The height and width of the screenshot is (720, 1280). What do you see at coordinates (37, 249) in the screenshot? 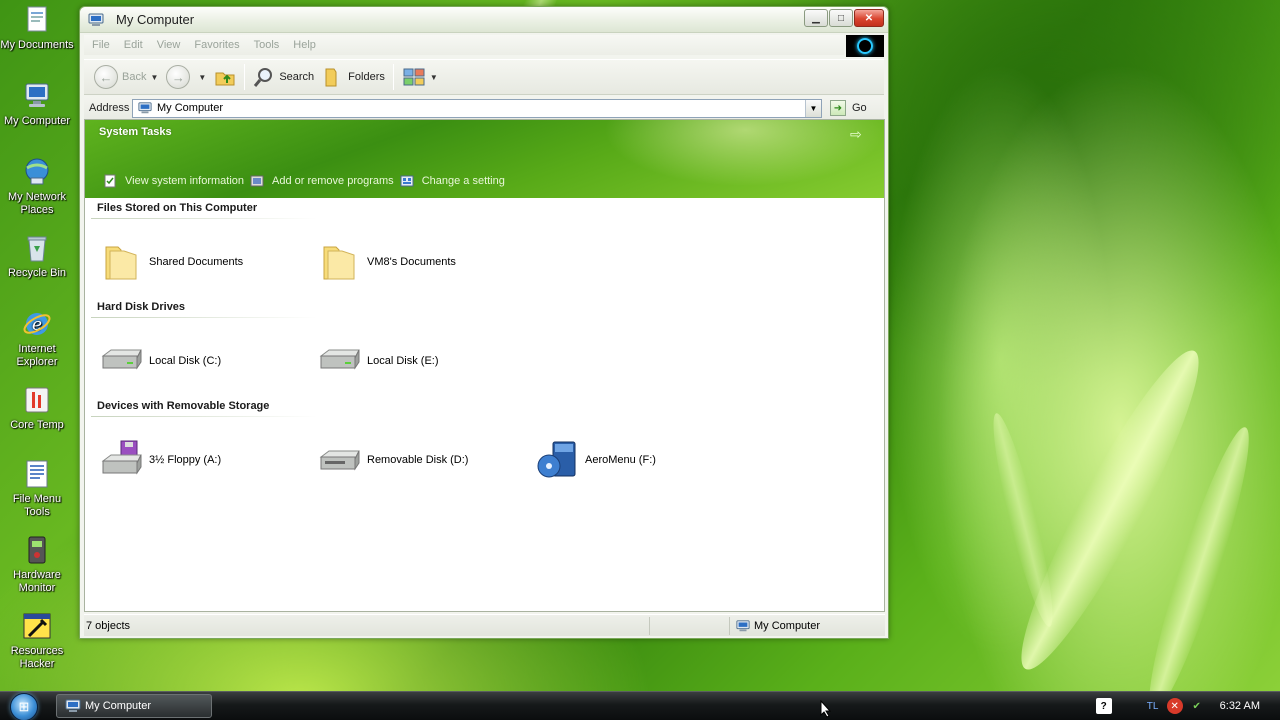
I see `recycle-bin-icon` at bounding box center [37, 249].